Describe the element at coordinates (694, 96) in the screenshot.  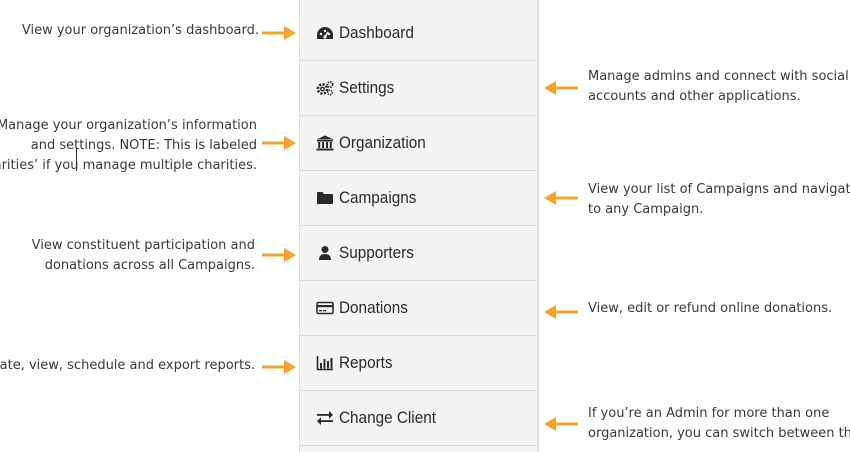
I see `description-line: accounts and other applications.` at that location.